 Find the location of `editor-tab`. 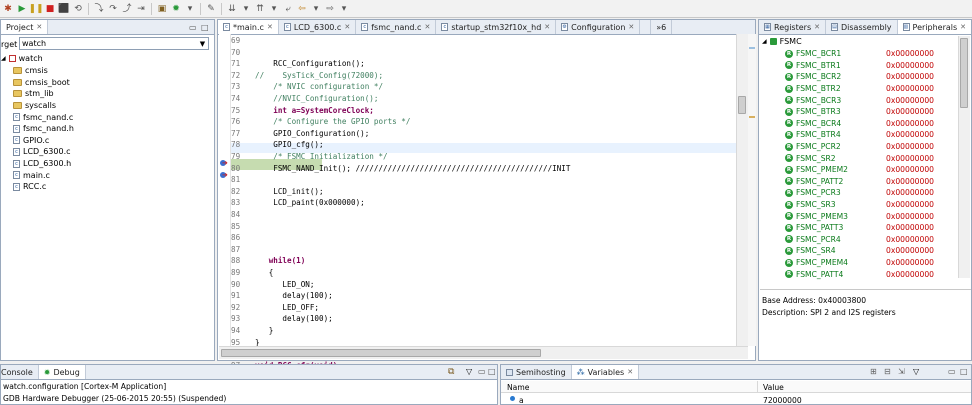

editor-tab is located at coordinates (646, 27).